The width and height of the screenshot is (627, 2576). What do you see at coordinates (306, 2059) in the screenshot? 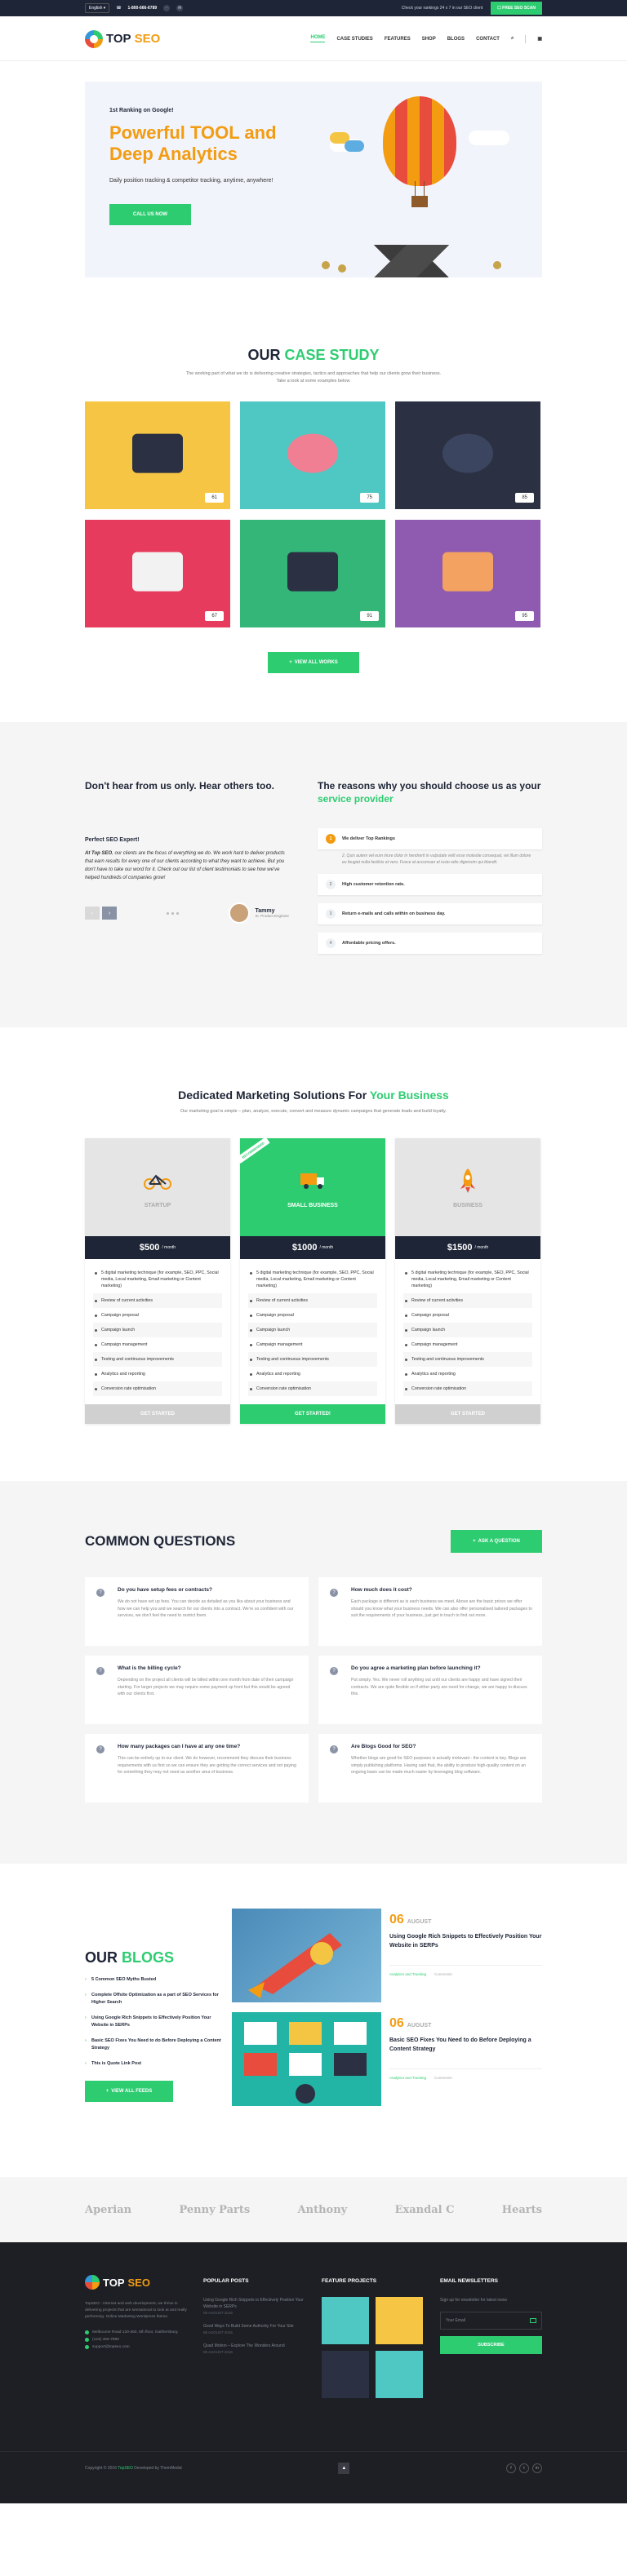
I see `dashboard-illustration-image` at bounding box center [306, 2059].